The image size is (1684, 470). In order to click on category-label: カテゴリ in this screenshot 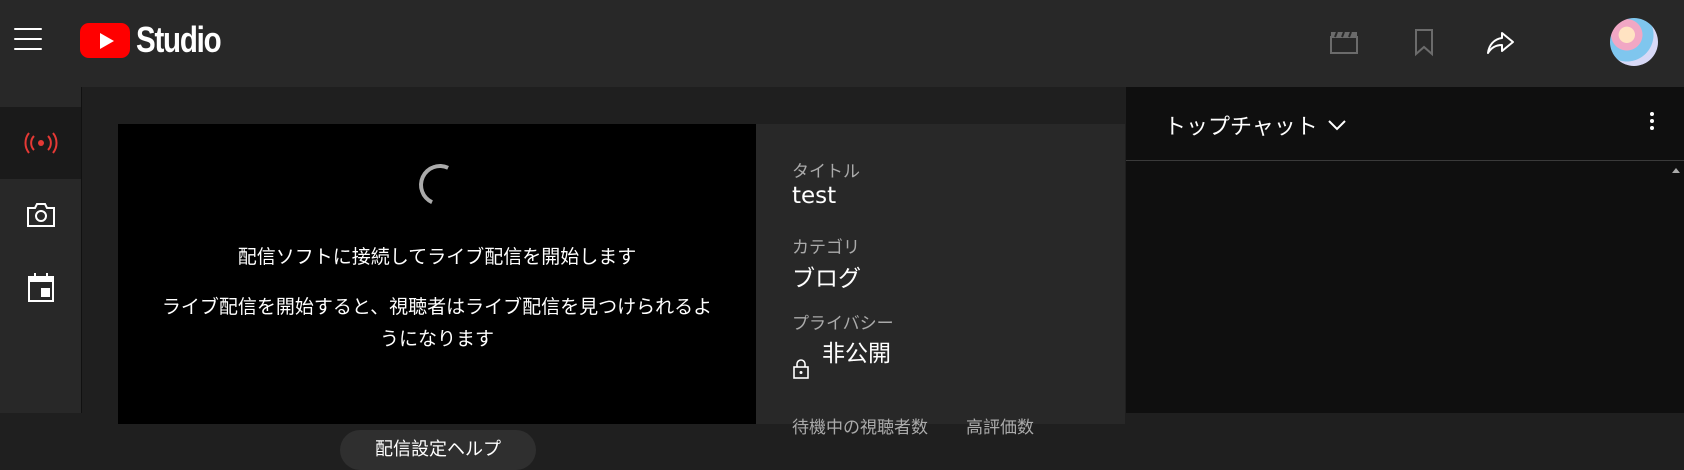, I will do `click(826, 248)`.